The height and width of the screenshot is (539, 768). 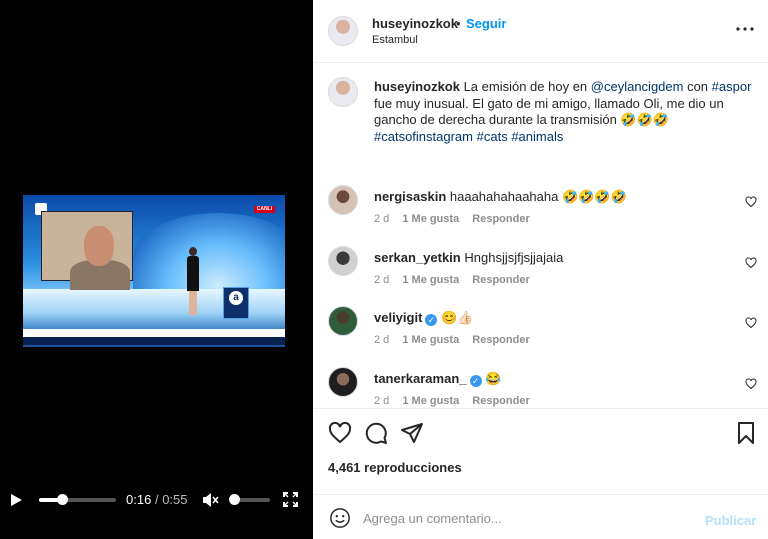 I want to click on bookmark-icon, so click(x=746, y=433).